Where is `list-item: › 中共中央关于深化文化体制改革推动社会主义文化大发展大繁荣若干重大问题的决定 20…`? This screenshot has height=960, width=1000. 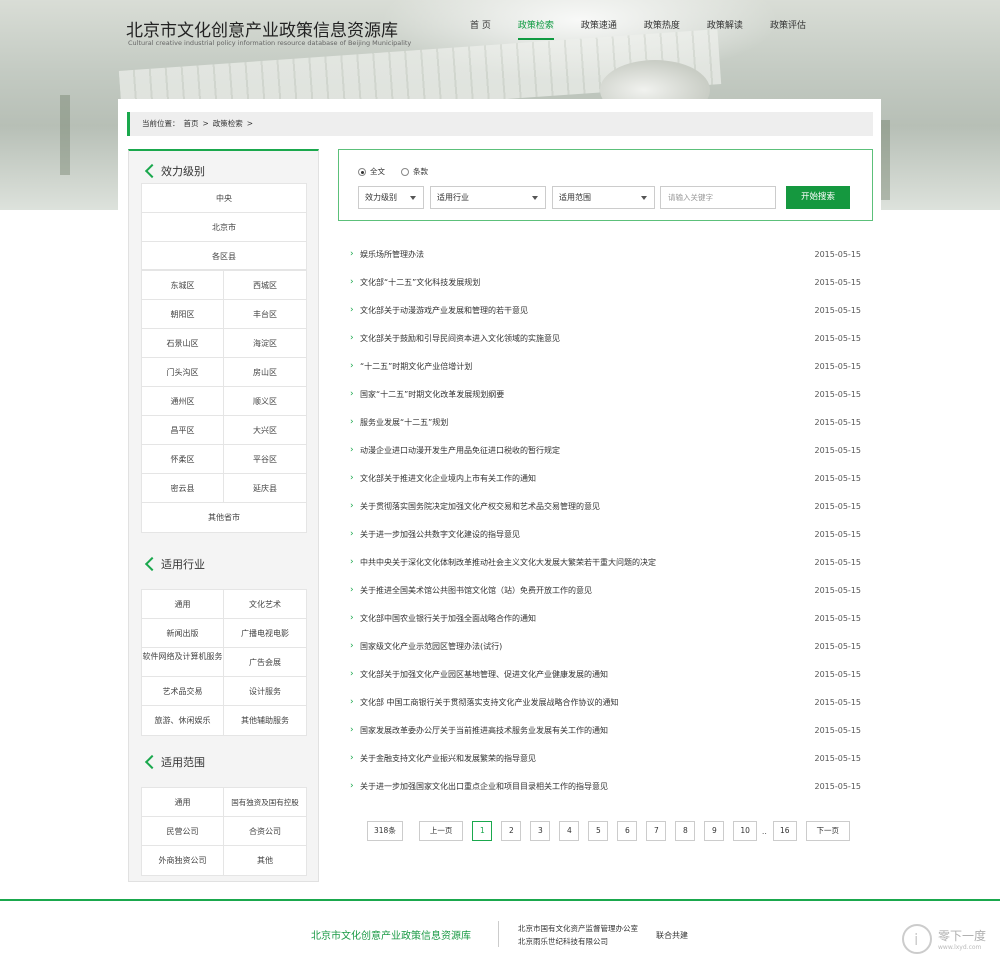 list-item: › 中共中央关于深化文化体制改革推动社会主义文化大发展大繁荣若干重大问题的决定 20… is located at coordinates (605, 562).